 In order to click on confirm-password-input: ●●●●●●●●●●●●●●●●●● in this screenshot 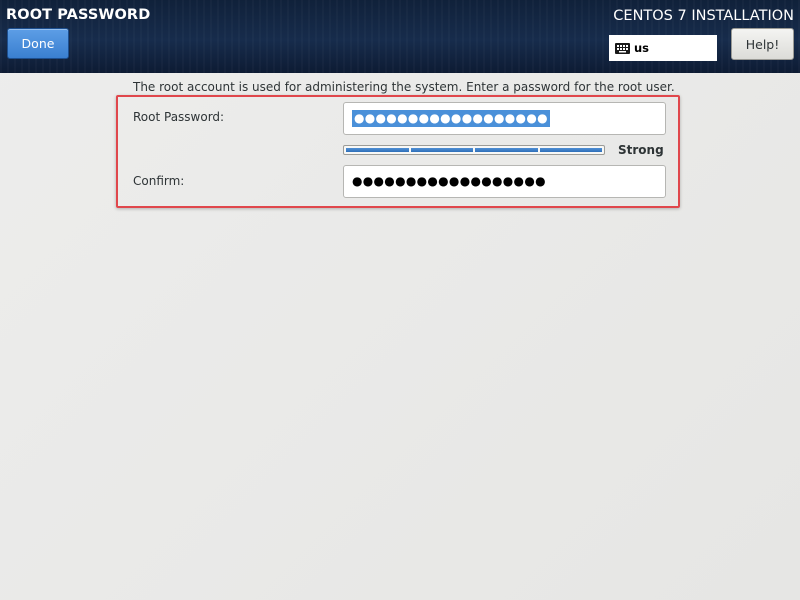, I will do `click(504, 181)`.